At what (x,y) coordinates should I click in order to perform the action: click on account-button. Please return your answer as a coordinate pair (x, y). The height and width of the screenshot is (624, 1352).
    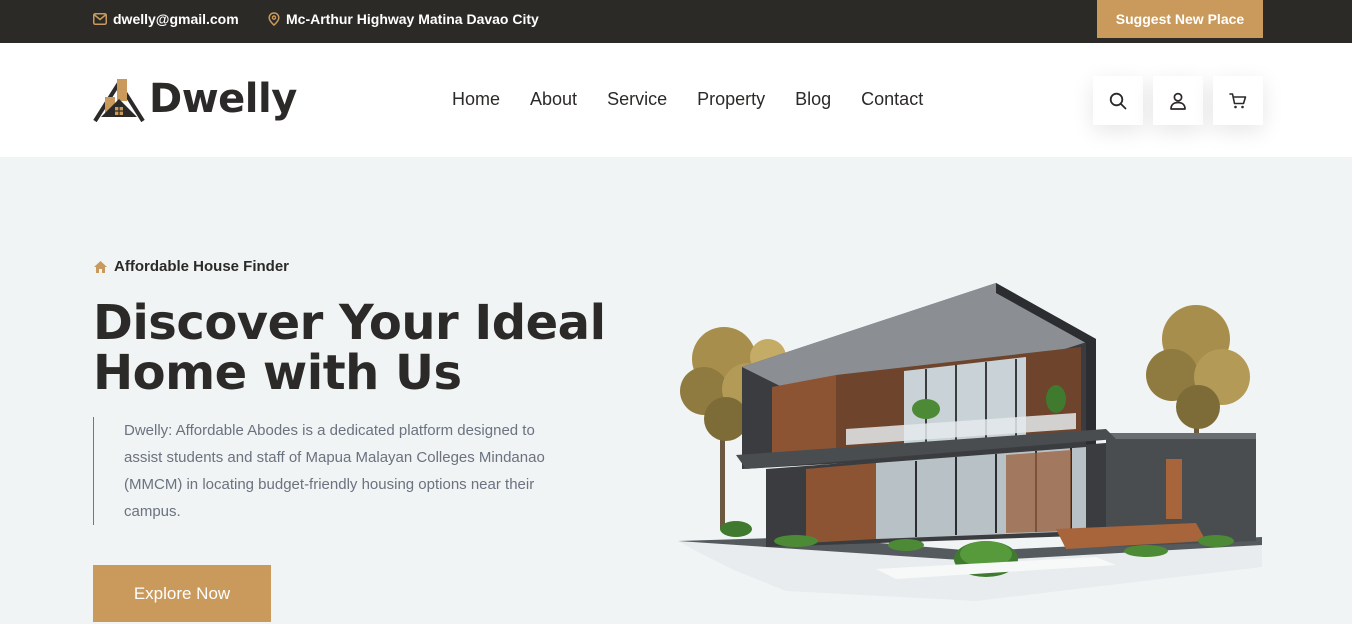
    Looking at the image, I should click on (1178, 100).